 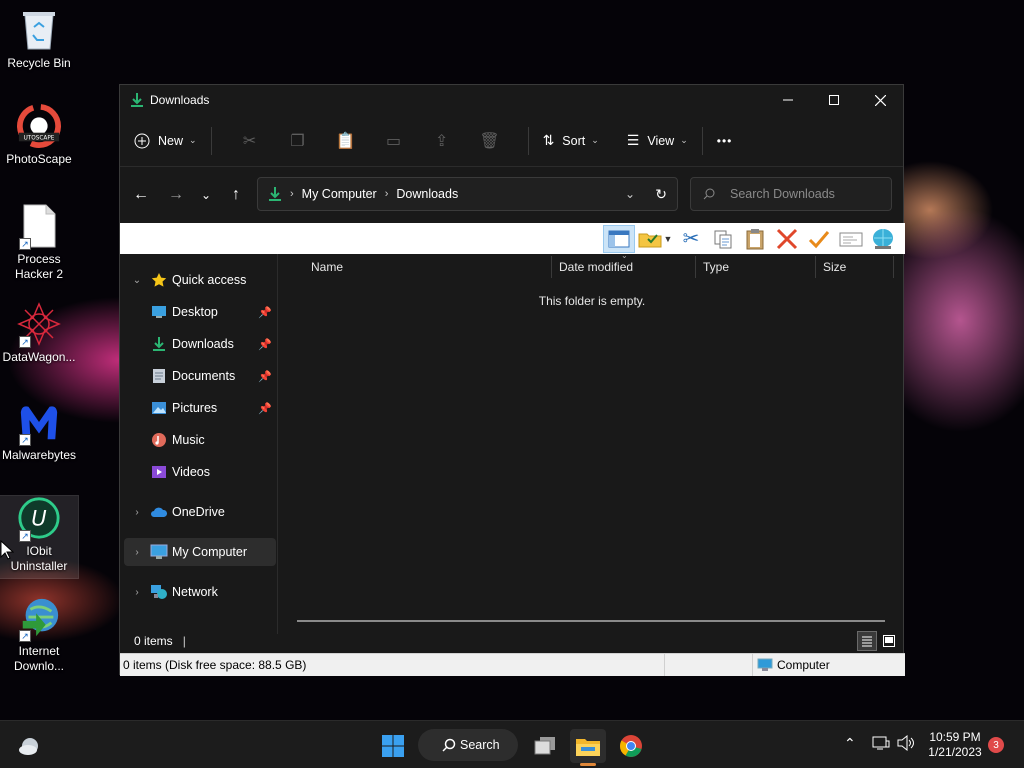 I want to click on back-button: ←, so click(x=141, y=195).